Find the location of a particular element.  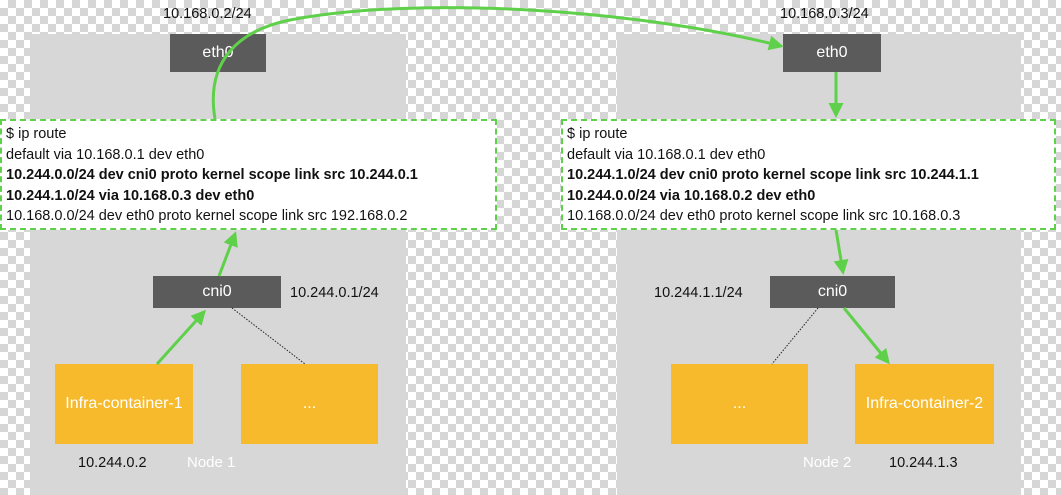

node1-dotted-link is located at coordinates (268, 336).